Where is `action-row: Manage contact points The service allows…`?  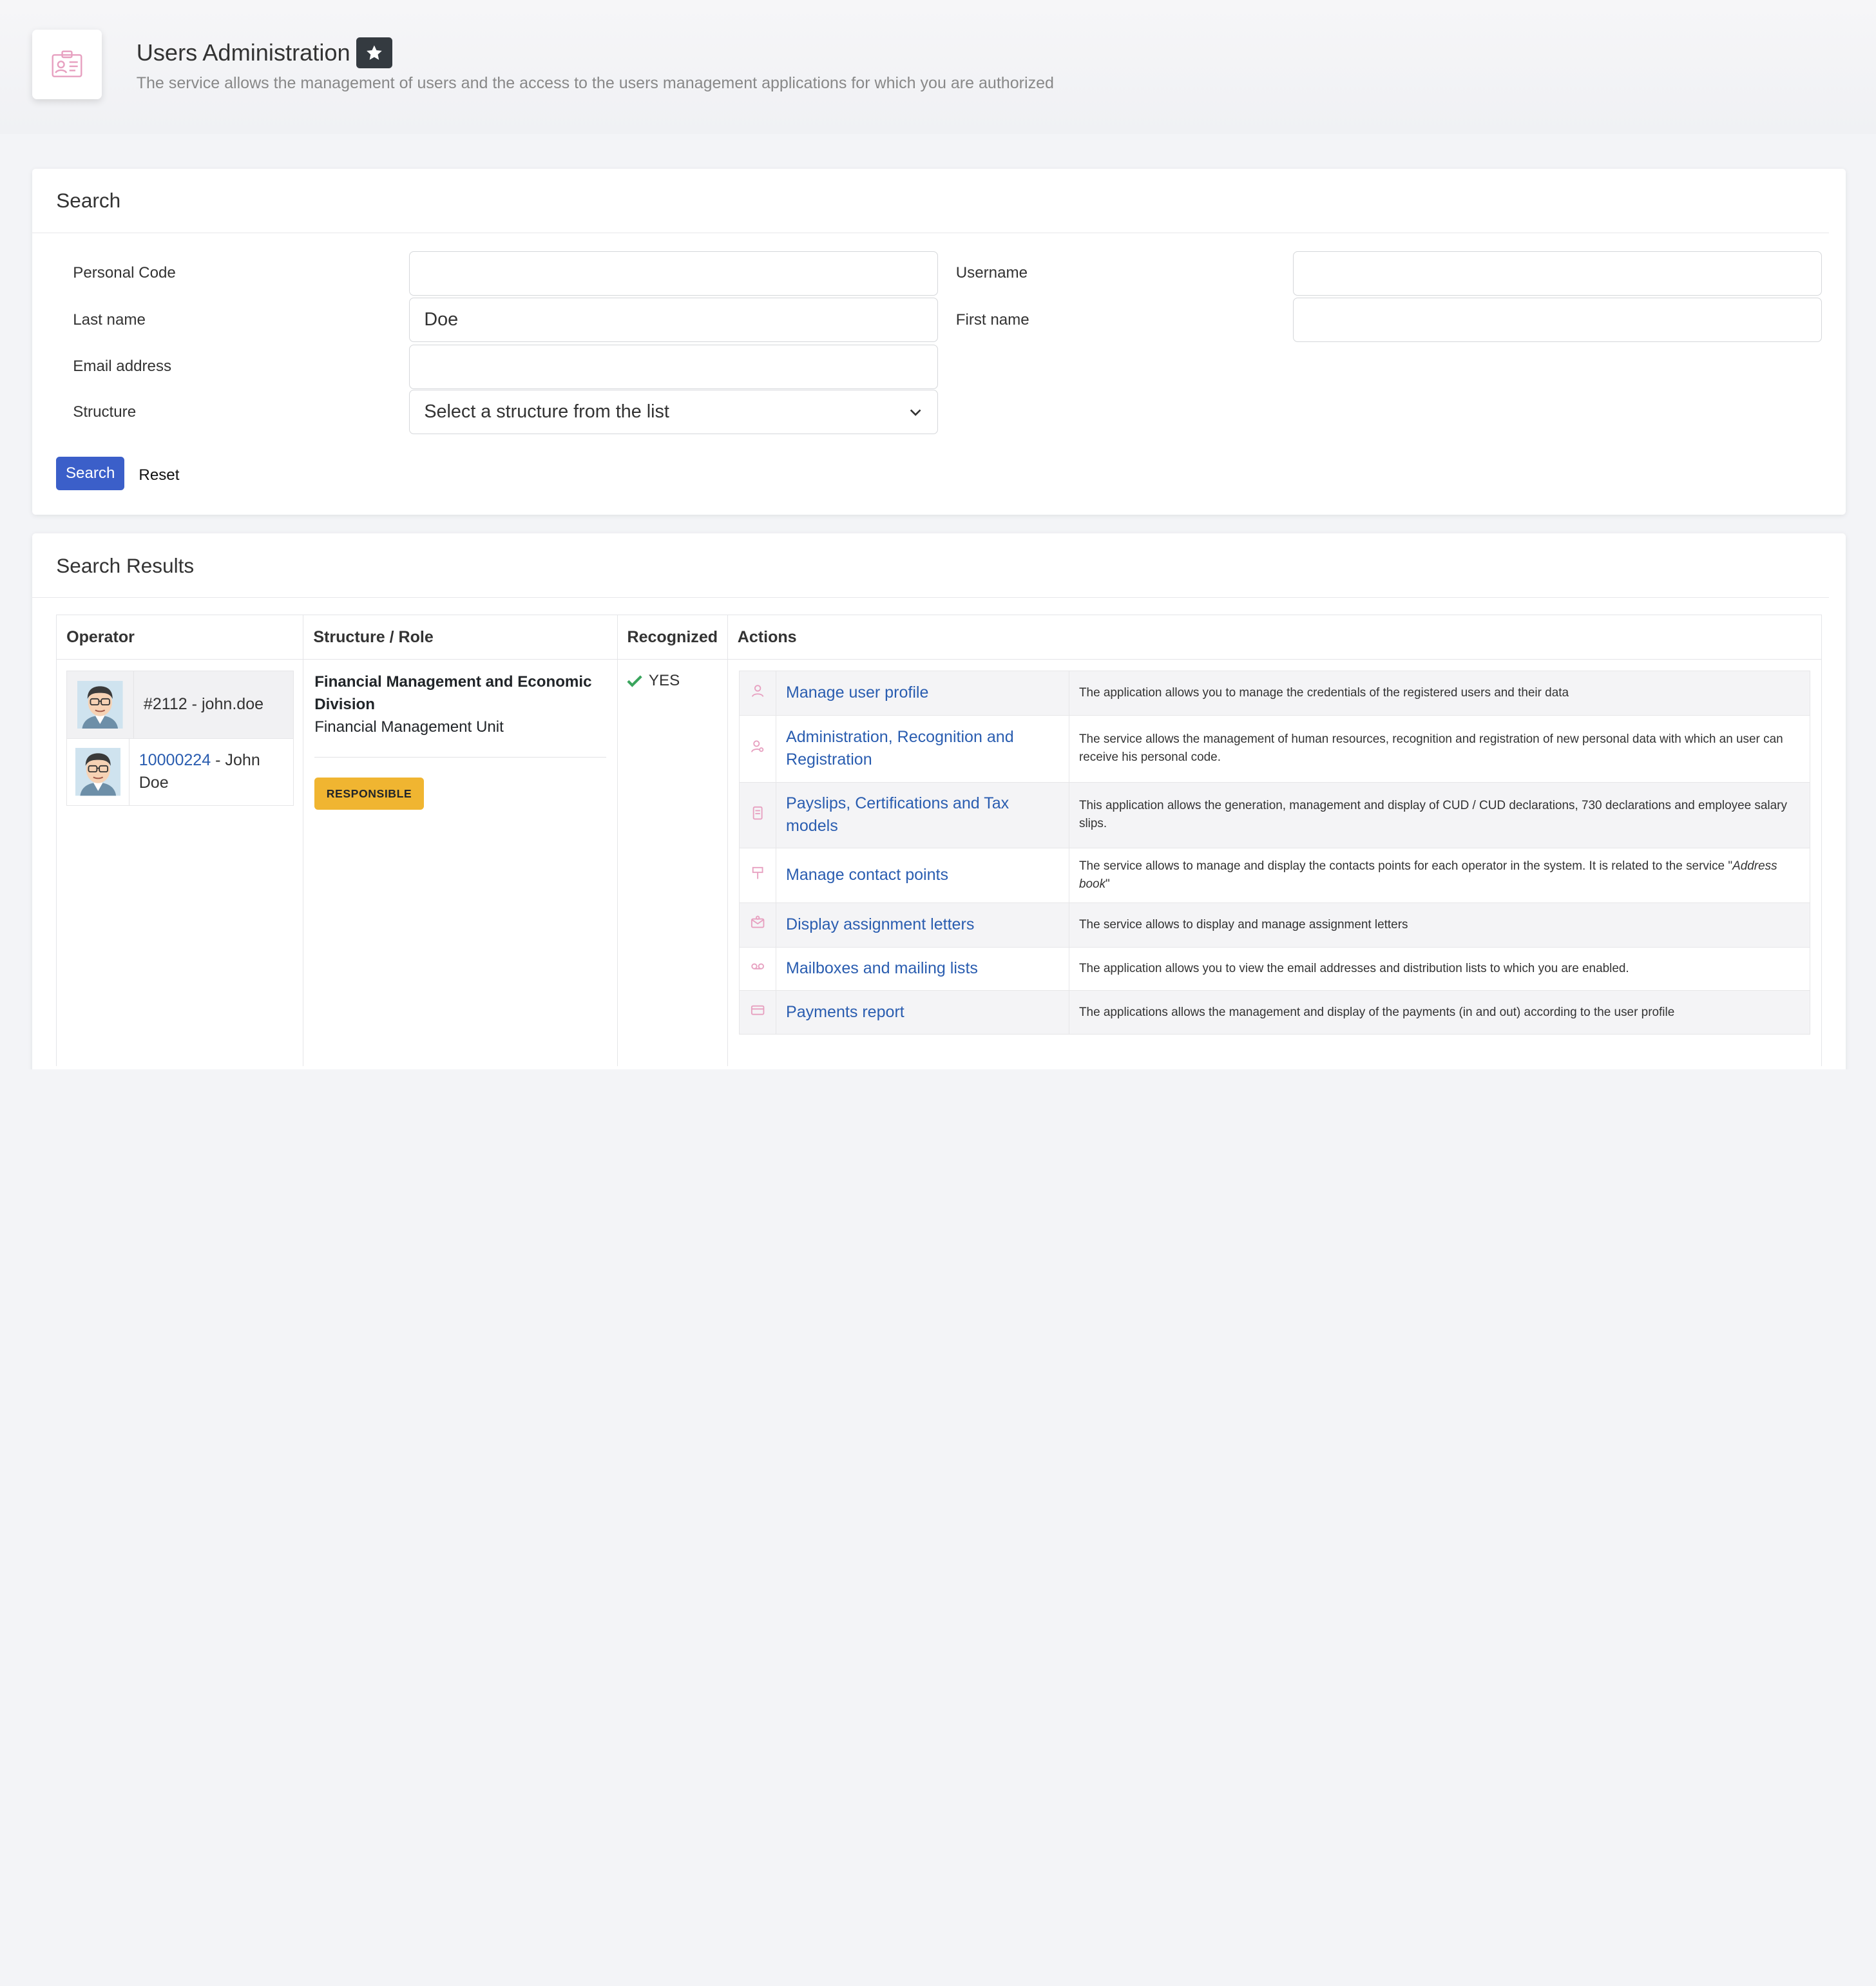
action-row: Manage contact points The service allows… is located at coordinates (1274, 875).